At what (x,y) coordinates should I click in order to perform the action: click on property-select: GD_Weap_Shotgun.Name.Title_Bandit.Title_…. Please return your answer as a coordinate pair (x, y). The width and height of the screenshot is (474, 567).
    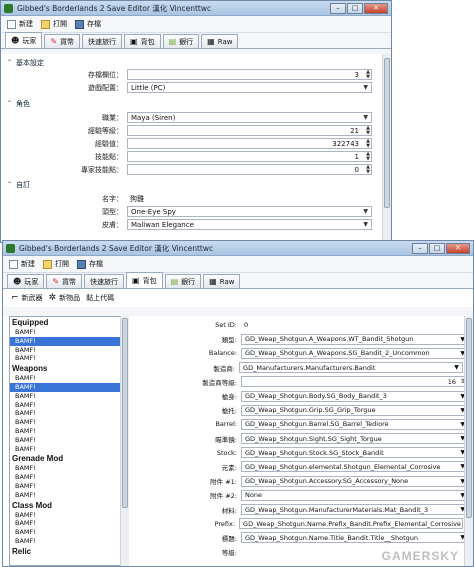
    Looking at the image, I should click on (355, 538).